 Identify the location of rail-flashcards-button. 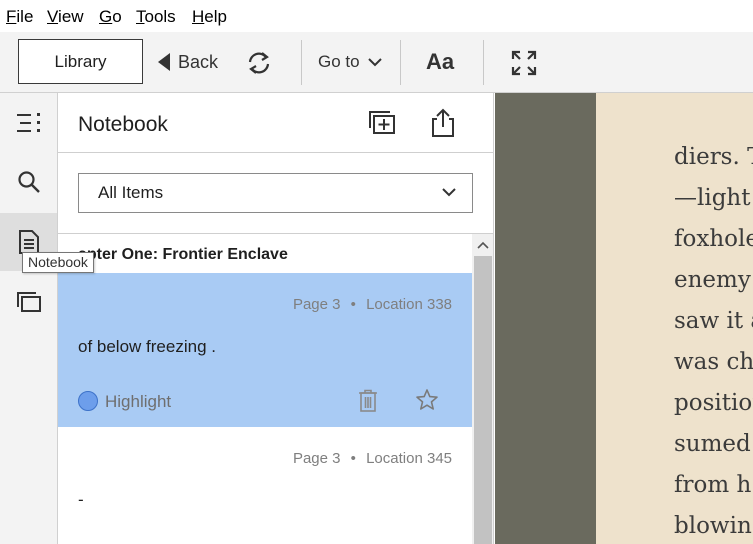
(28, 302).